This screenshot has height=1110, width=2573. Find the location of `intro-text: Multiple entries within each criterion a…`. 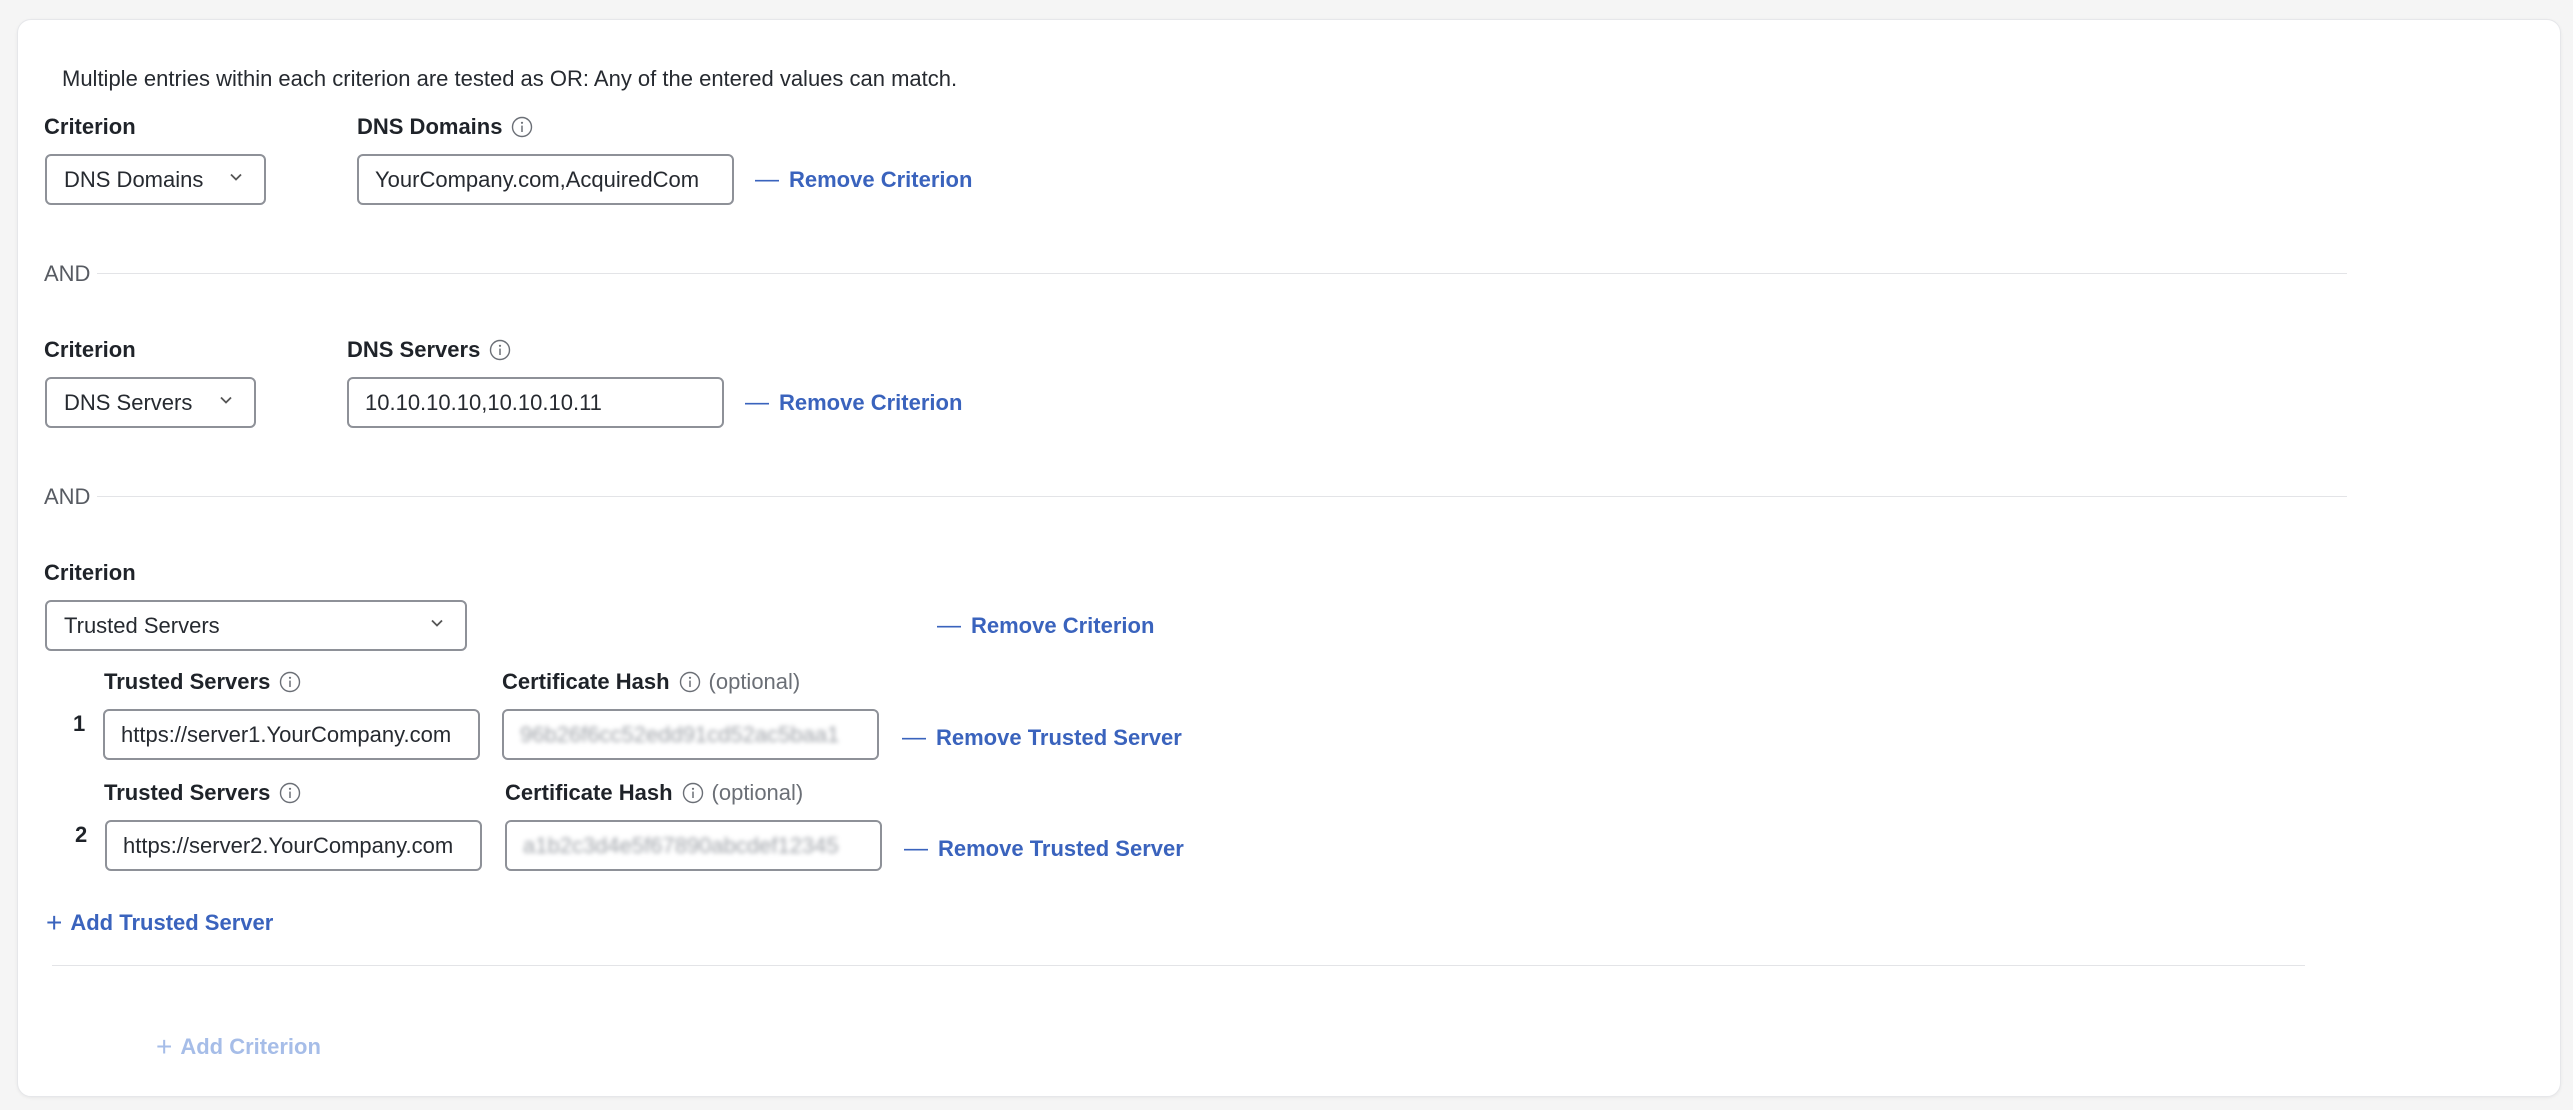

intro-text: Multiple entries within each criterion a… is located at coordinates (510, 78).